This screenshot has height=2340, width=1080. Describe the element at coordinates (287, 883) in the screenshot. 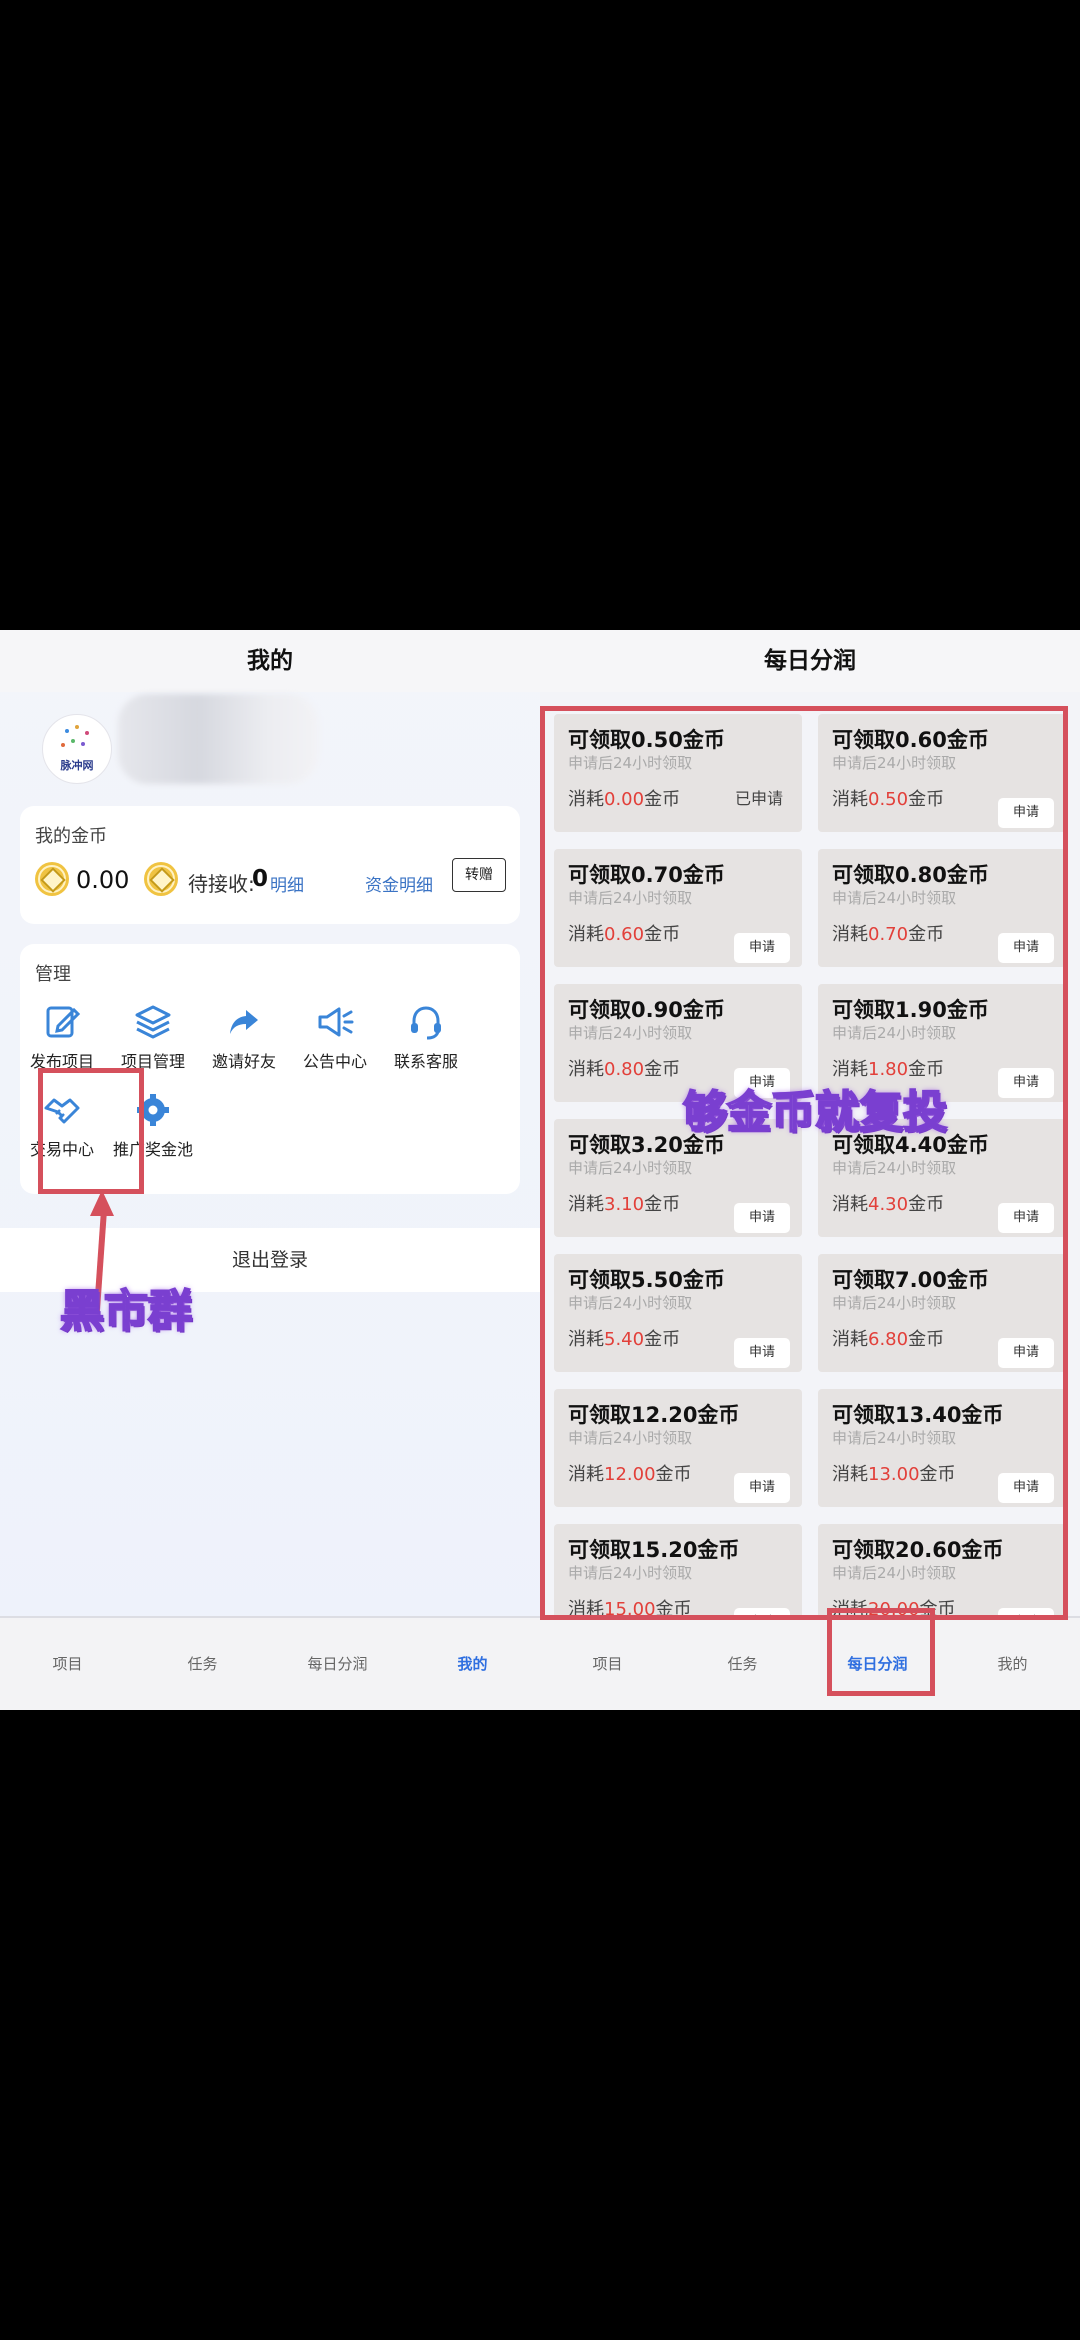

I see `detail-link: 明细` at that location.